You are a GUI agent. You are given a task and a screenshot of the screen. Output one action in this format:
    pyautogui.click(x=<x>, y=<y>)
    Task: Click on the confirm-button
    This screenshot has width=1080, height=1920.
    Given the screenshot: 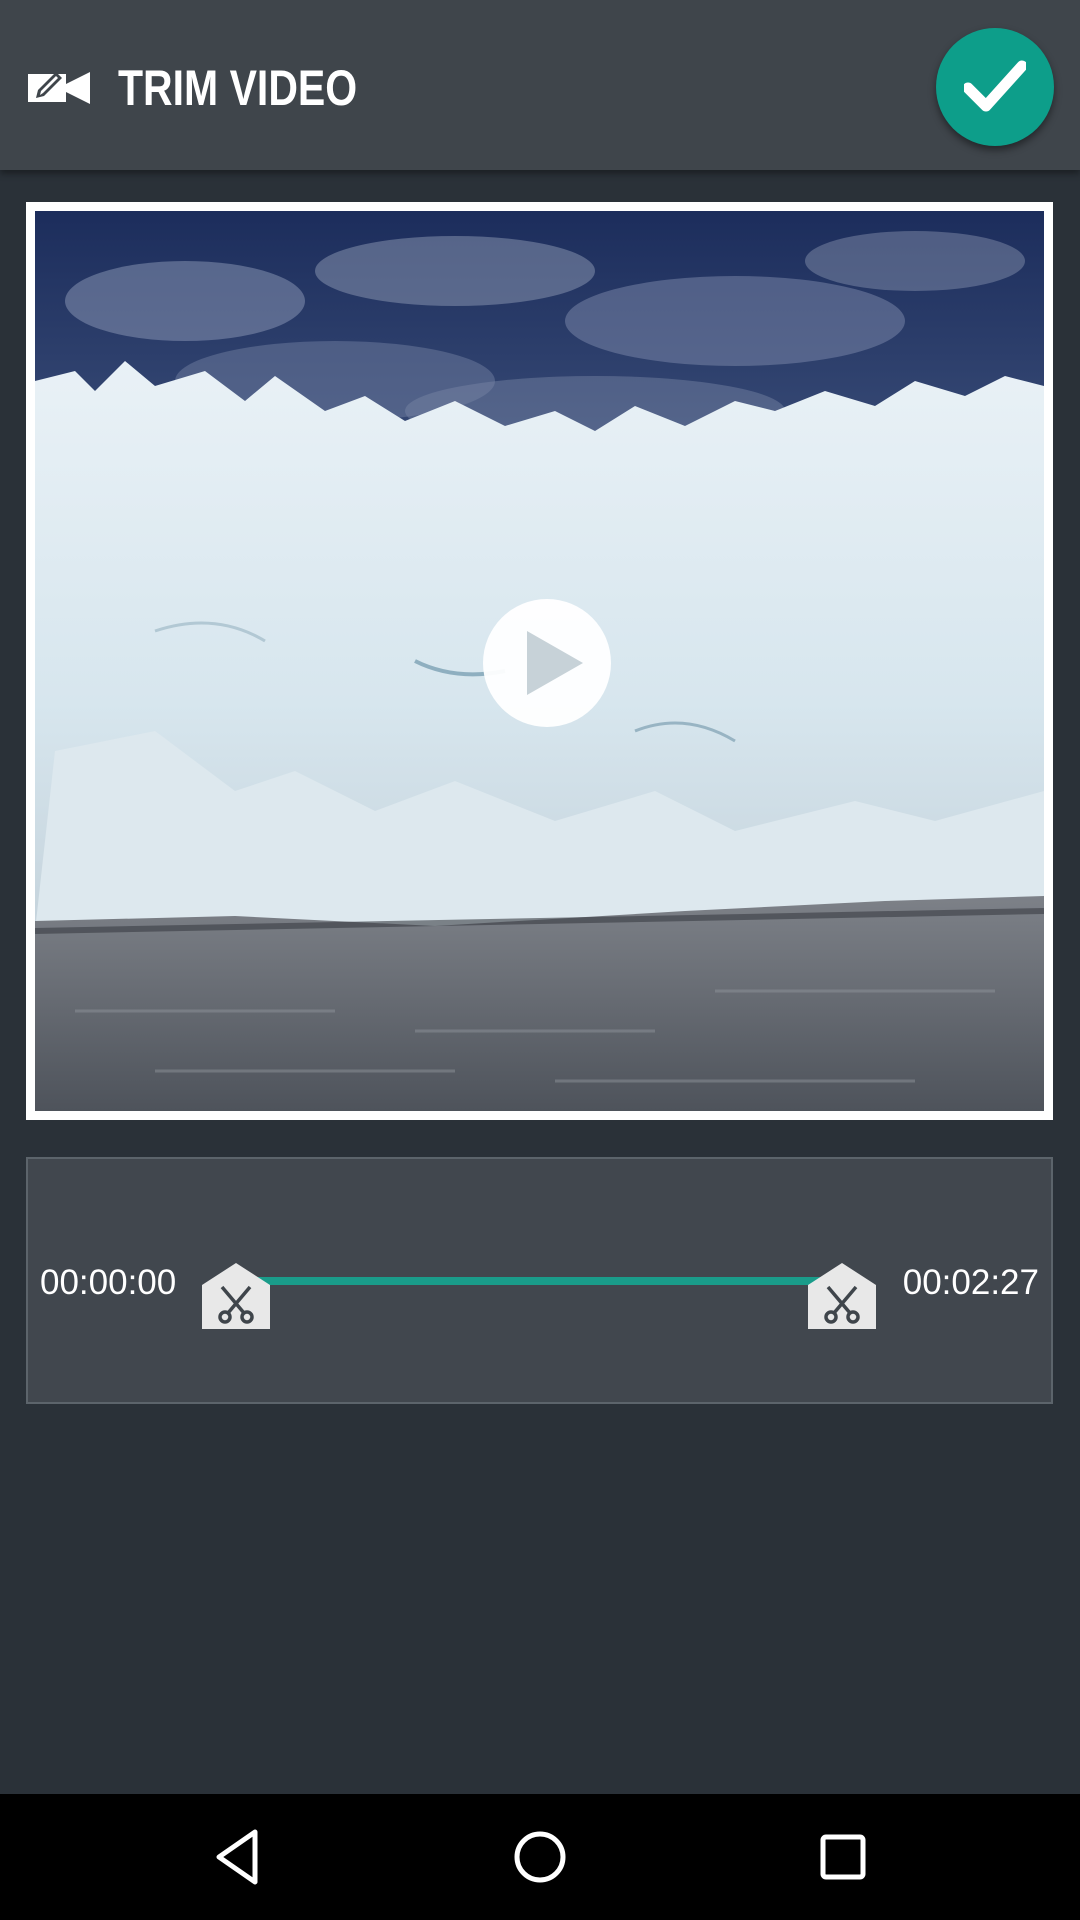 What is the action you would take?
    pyautogui.click(x=995, y=87)
    